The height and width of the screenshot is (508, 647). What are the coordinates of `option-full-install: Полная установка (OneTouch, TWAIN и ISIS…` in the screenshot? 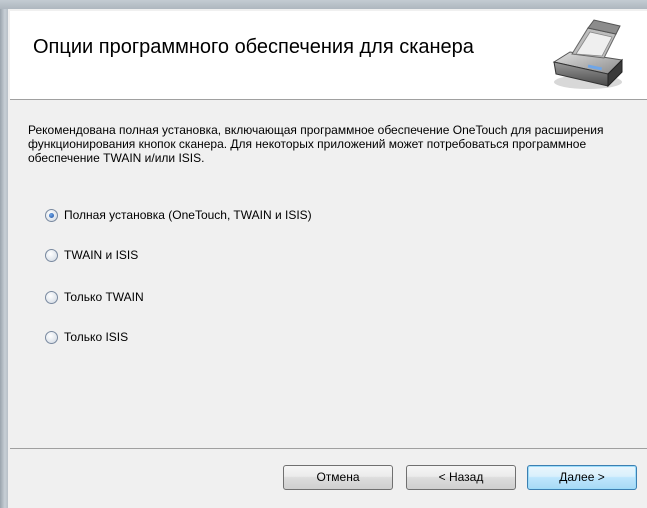 It's located at (178, 215).